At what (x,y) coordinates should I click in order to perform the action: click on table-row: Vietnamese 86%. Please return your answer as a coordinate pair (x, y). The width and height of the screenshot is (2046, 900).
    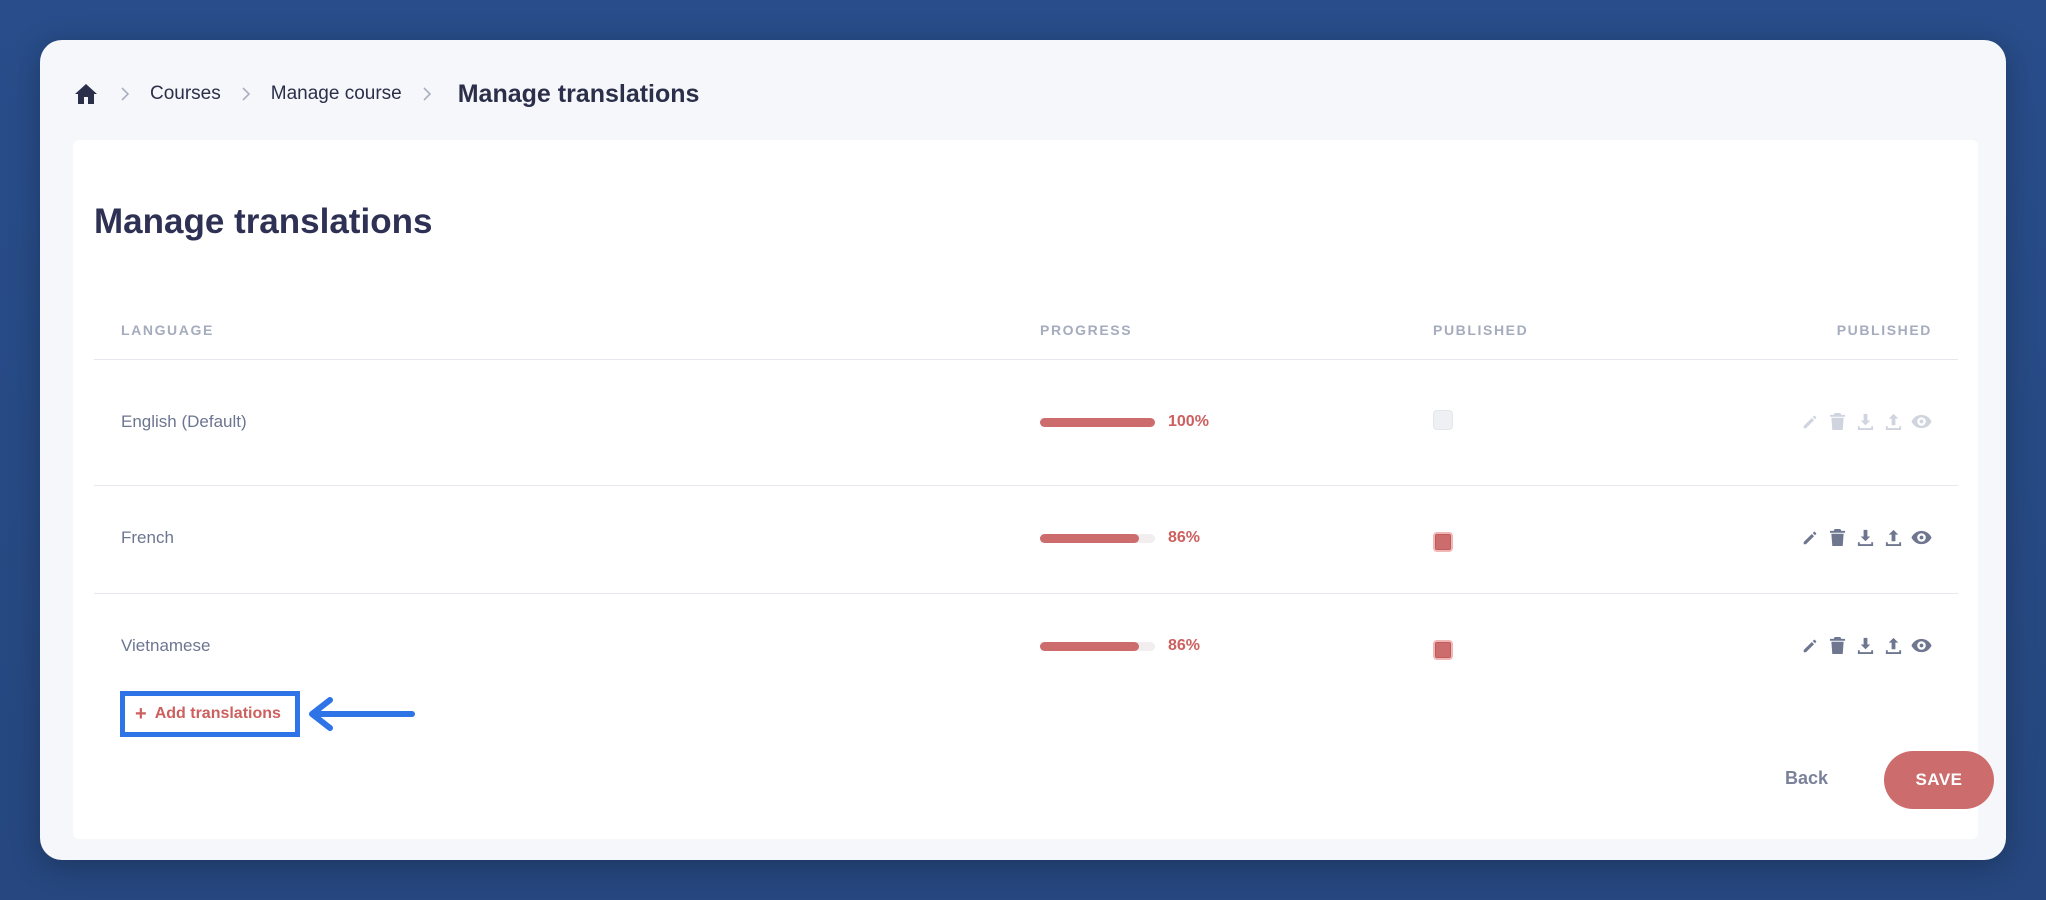
    Looking at the image, I should click on (1026, 642).